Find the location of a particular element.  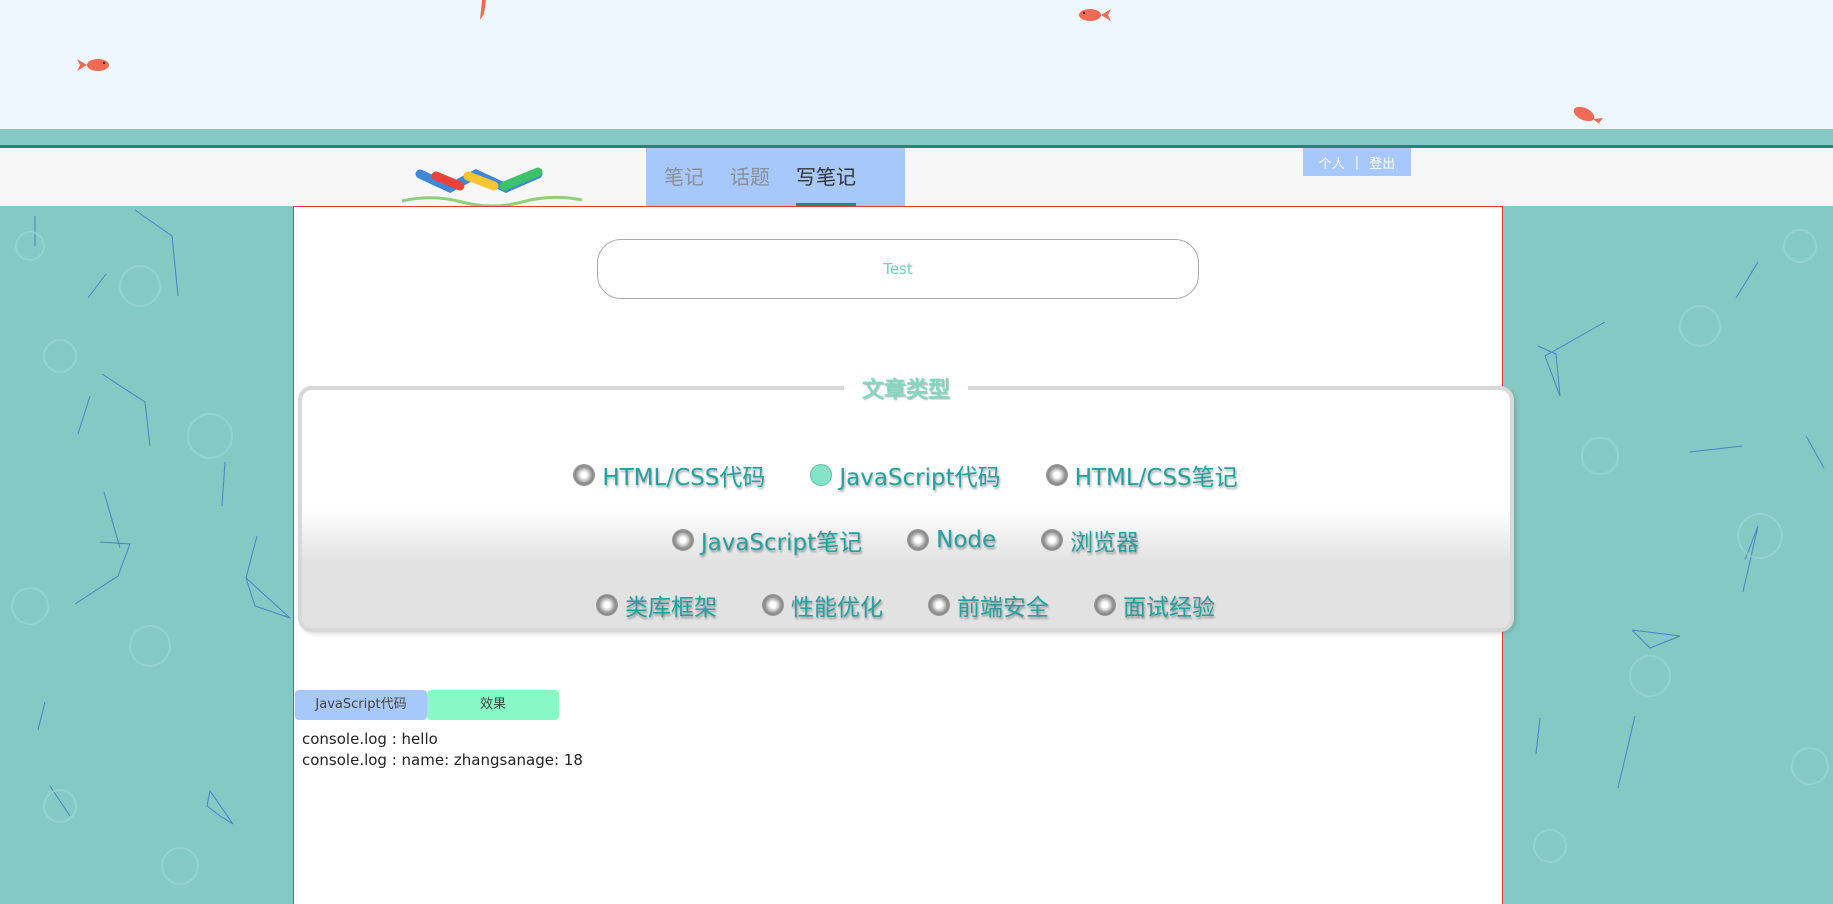

type-option-frameworks: 类库框架 is located at coordinates (657, 605).